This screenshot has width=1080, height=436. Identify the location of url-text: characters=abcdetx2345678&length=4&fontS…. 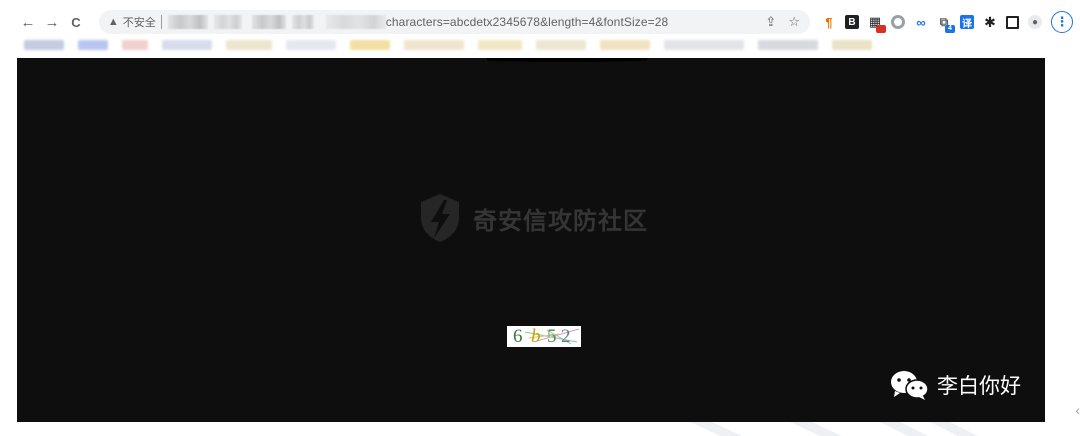
(527, 22).